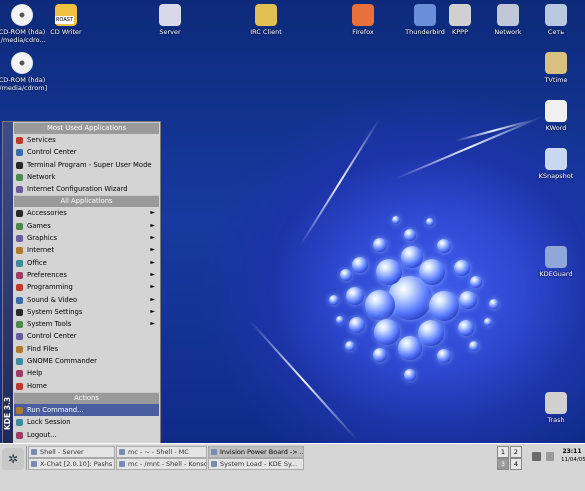 This screenshot has height=491, width=585. Describe the element at coordinates (66, 32) in the screenshot. I see `desktop-icon-label: CD Writer` at that location.